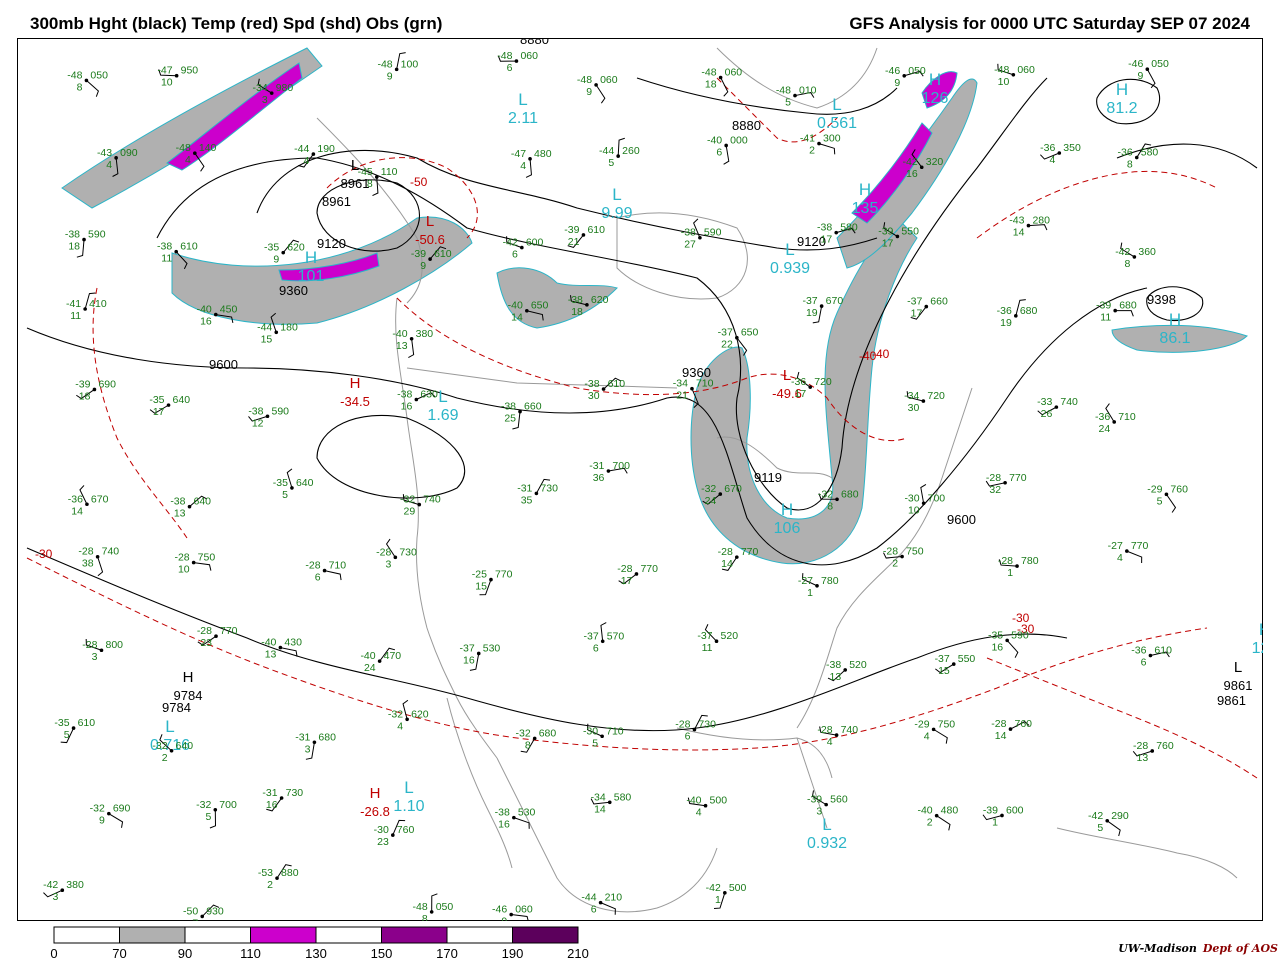 This screenshot has height=960, width=1280. What do you see at coordinates (208, 148) in the screenshot?
I see `obs-height: 140` at bounding box center [208, 148].